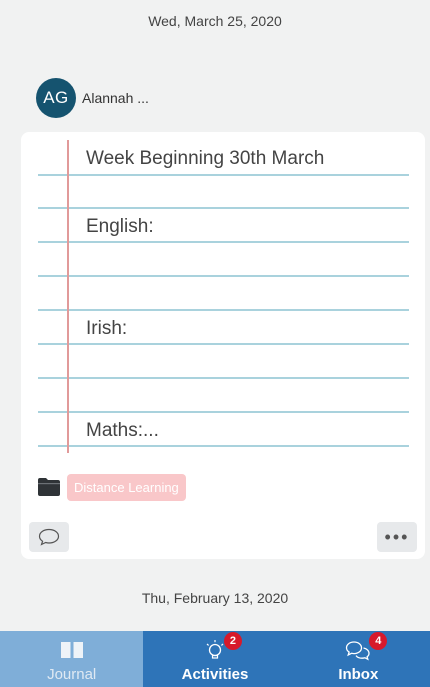 The width and height of the screenshot is (430, 687). What do you see at coordinates (232, 641) in the screenshot?
I see `activities-badge: 2` at bounding box center [232, 641].